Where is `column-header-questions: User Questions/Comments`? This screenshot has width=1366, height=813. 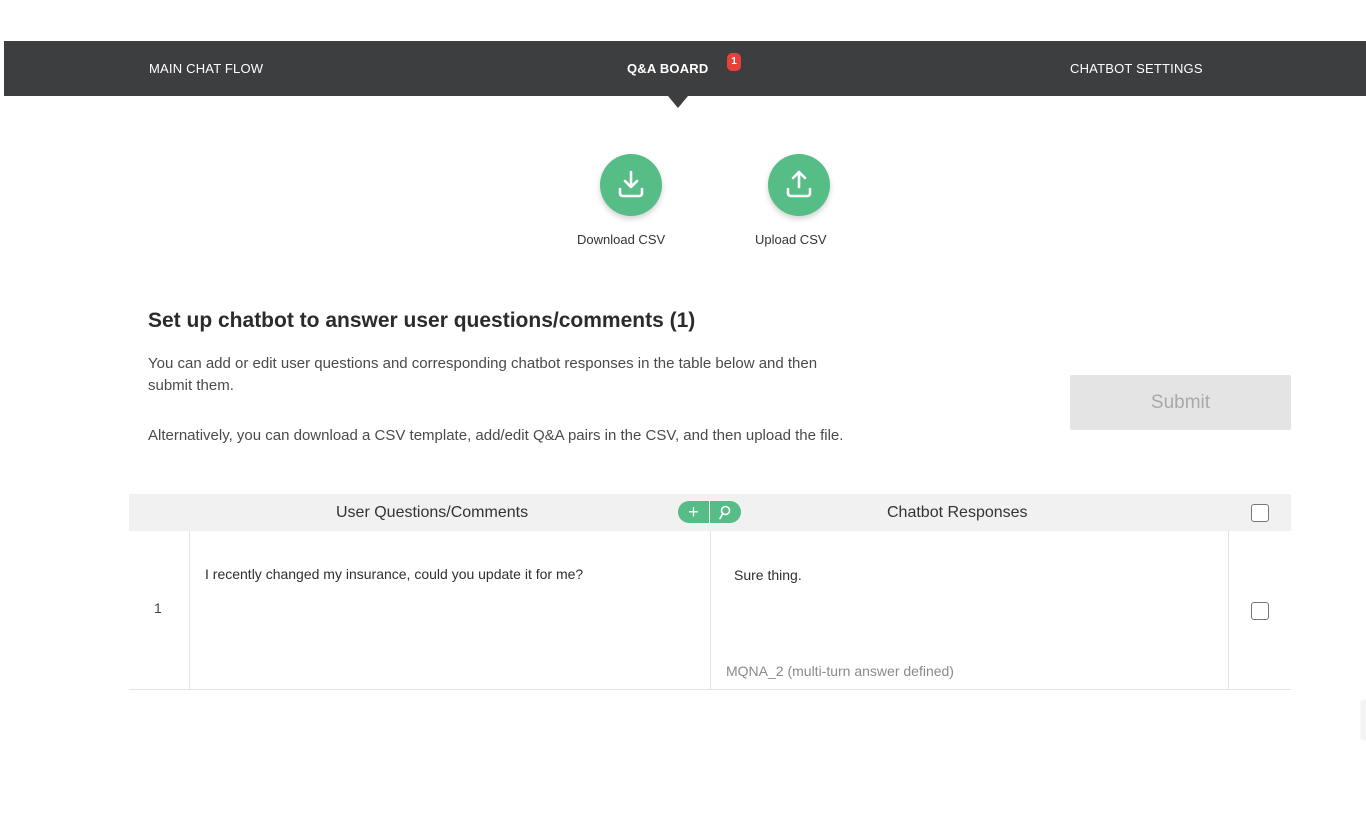
column-header-questions: User Questions/Comments is located at coordinates (432, 512).